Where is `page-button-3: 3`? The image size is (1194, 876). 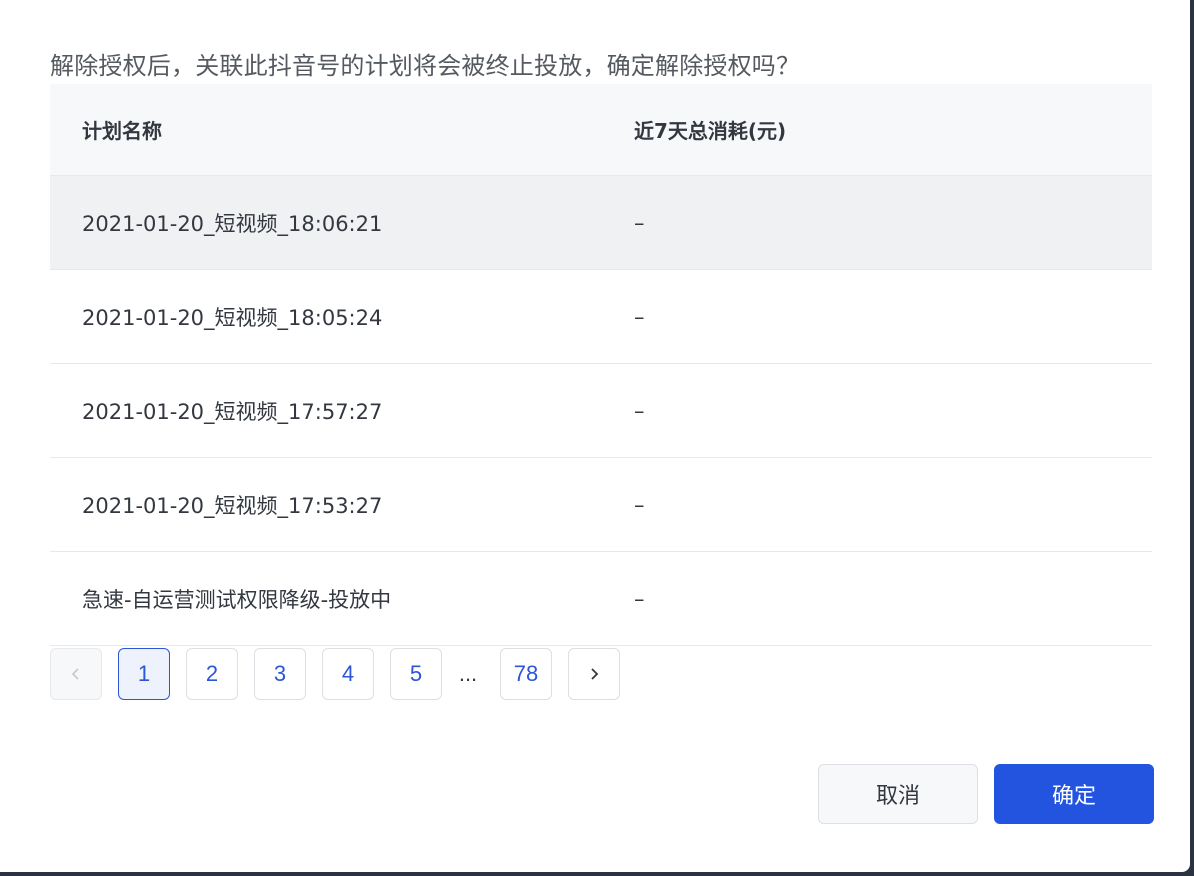 page-button-3: 3 is located at coordinates (280, 674).